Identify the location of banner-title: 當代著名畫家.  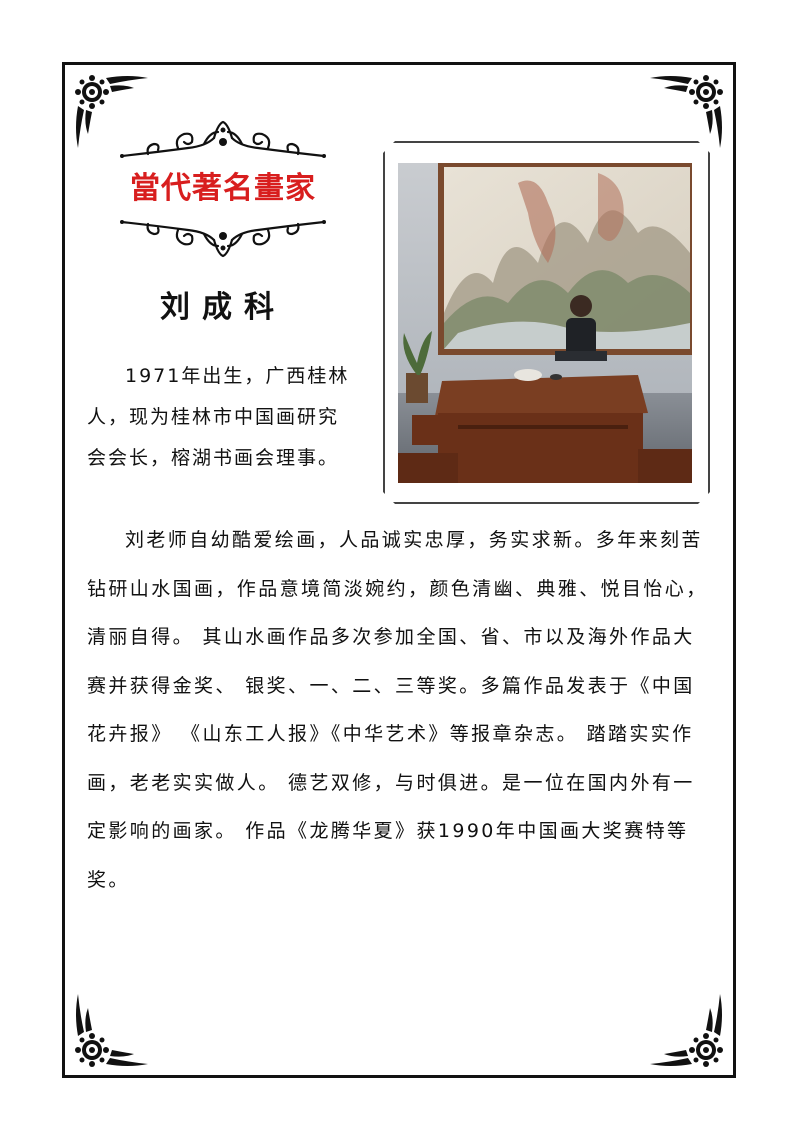
(223, 188).